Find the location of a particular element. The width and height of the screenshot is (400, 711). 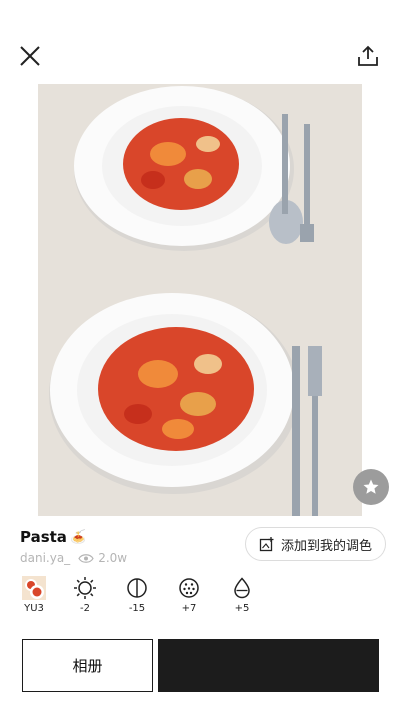

view-count: 2.0w is located at coordinates (102, 558).